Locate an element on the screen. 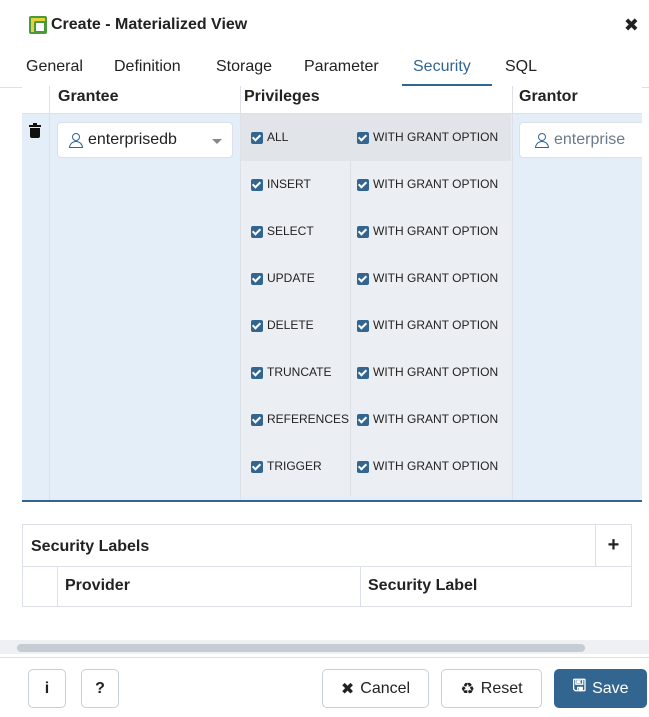 Image resolution: width=649 pixels, height=717 pixels. grant-option-checkbox-update is located at coordinates (363, 279).